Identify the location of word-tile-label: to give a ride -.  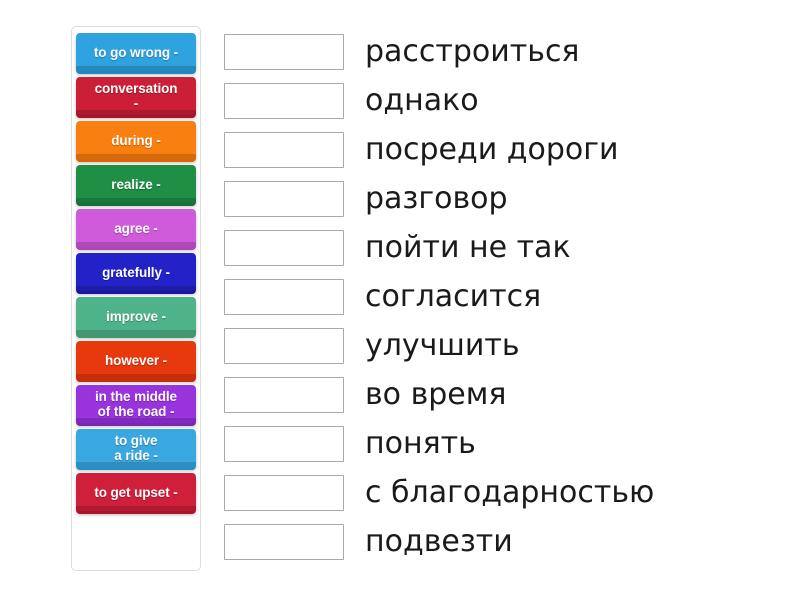
(136, 448).